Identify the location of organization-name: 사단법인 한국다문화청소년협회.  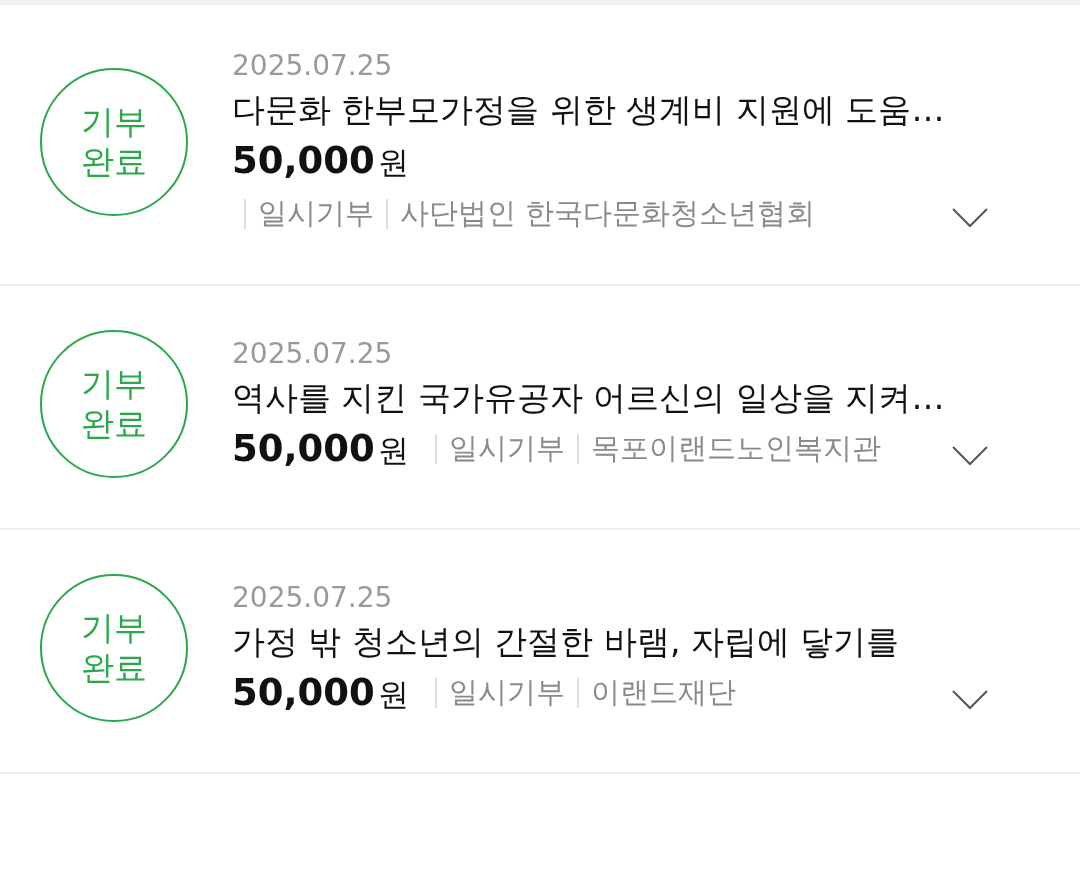
(608, 213).